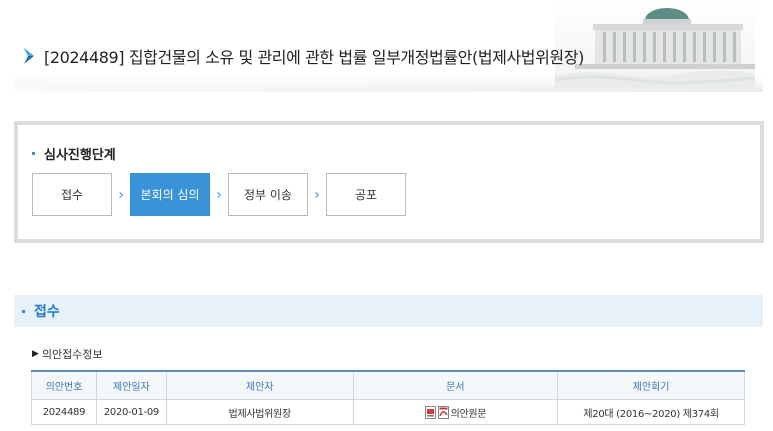 The height and width of the screenshot is (431, 773). Describe the element at coordinates (430, 412) in the screenshot. I see `hwp-file-icon` at that location.